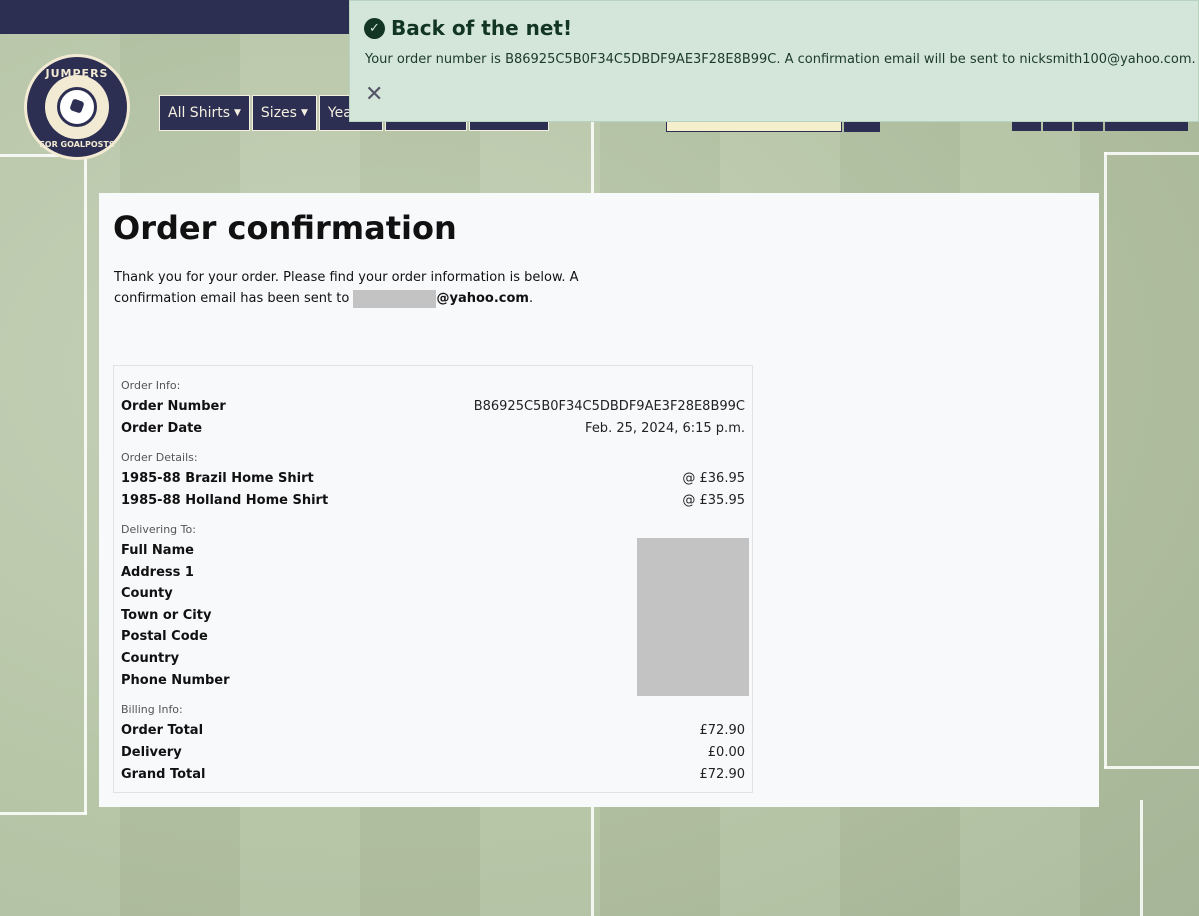 This screenshot has width=1199, height=916. Describe the element at coordinates (374, 95) in the screenshot. I see `close-icon: ✕` at that location.